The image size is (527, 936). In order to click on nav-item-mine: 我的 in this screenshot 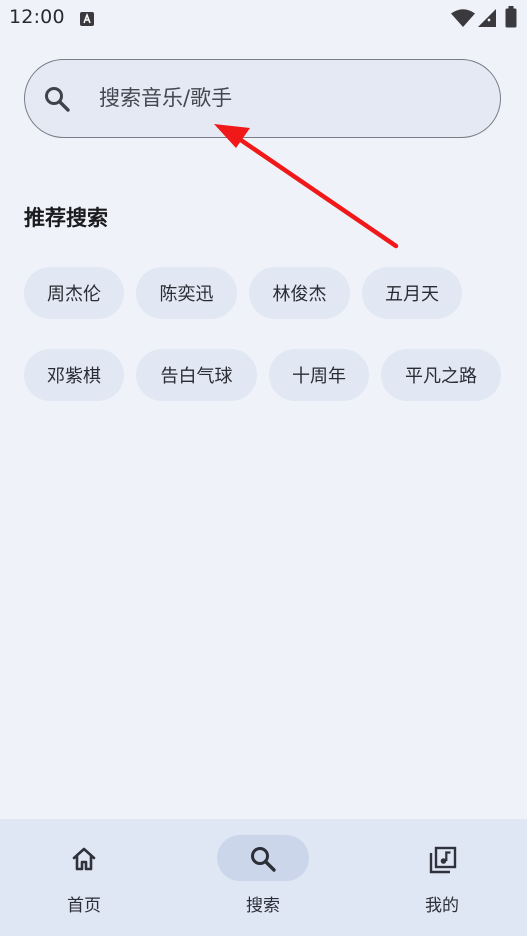, I will do `click(442, 877)`.